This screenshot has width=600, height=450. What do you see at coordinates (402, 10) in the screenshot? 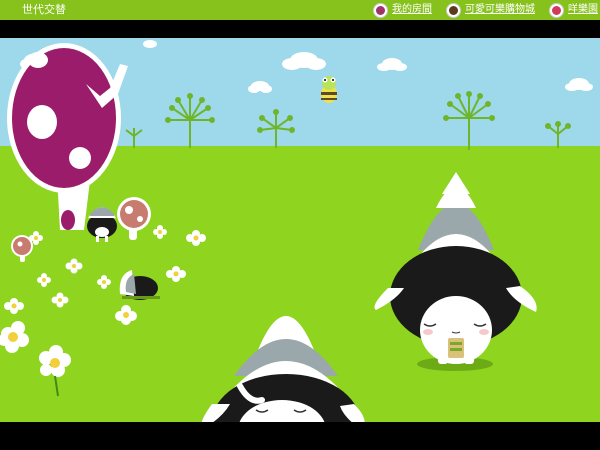
I see `nav-my-room: 我的房間` at bounding box center [402, 10].